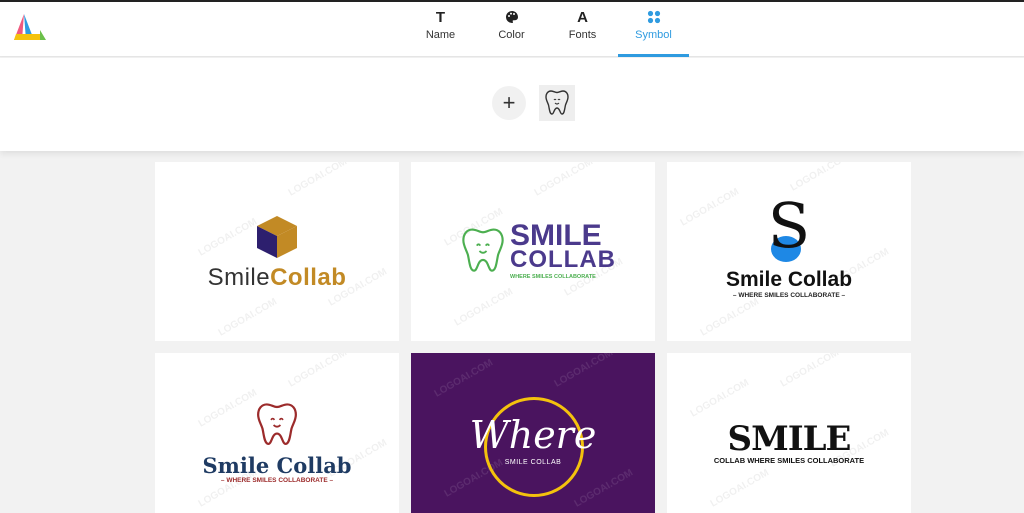  What do you see at coordinates (653, 17) in the screenshot?
I see `symbol-icon` at bounding box center [653, 17].